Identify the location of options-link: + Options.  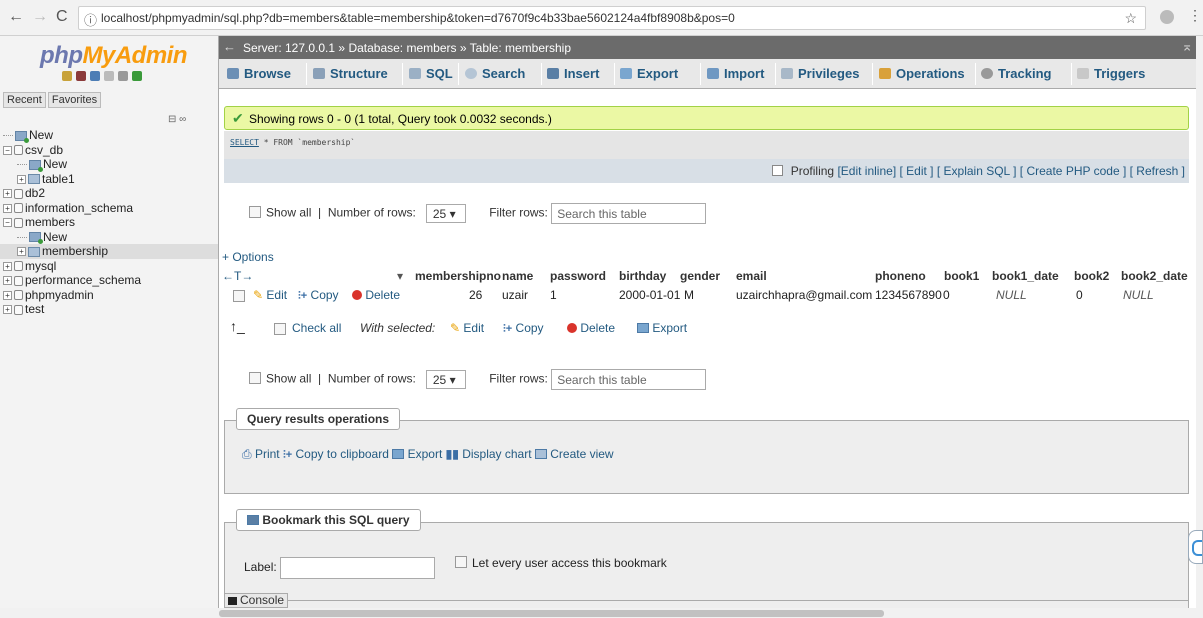
(248, 257).